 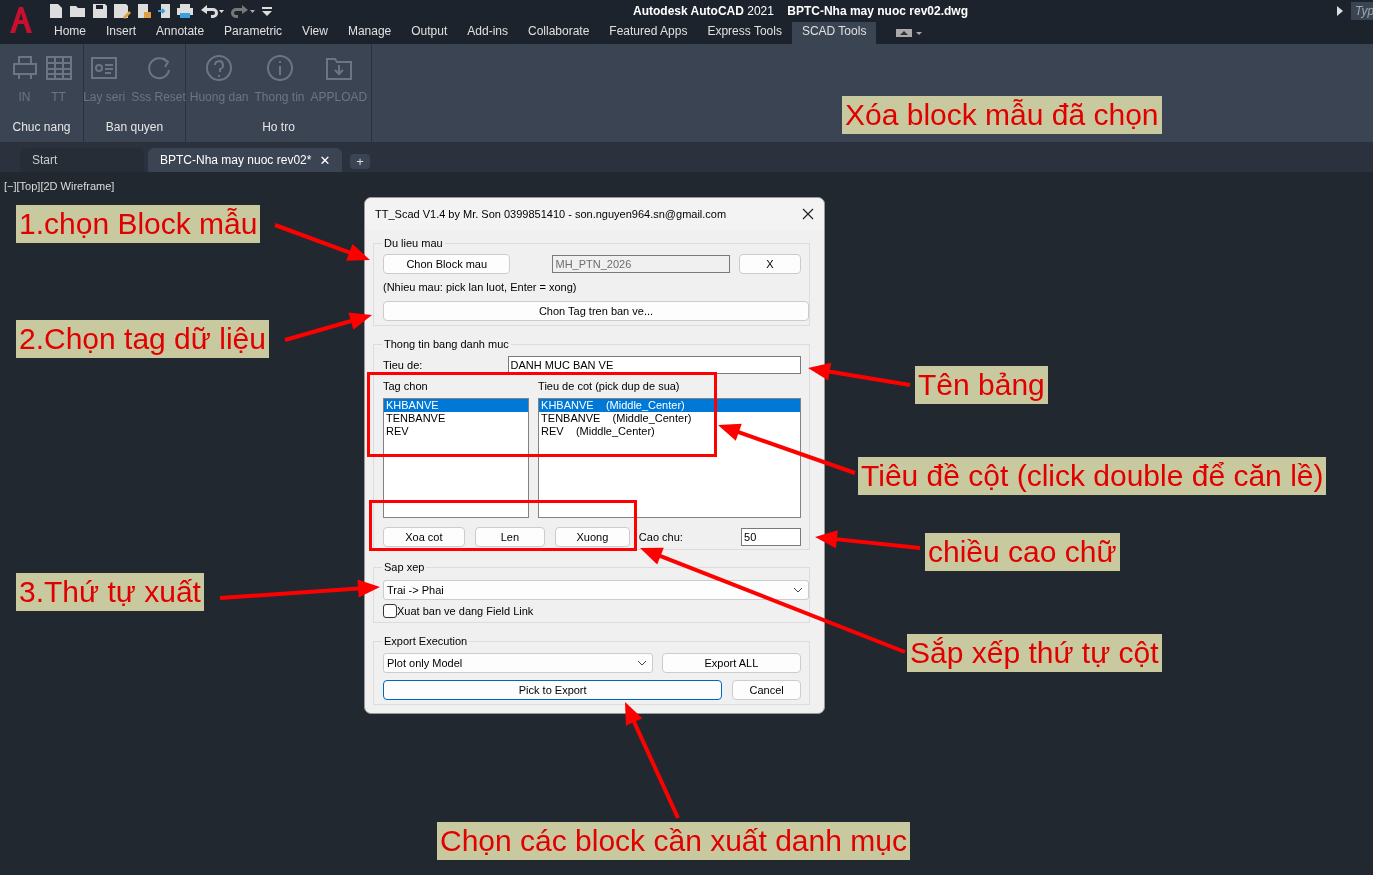 What do you see at coordinates (592, 537) in the screenshot?
I see `list-action-button: Xuong` at bounding box center [592, 537].